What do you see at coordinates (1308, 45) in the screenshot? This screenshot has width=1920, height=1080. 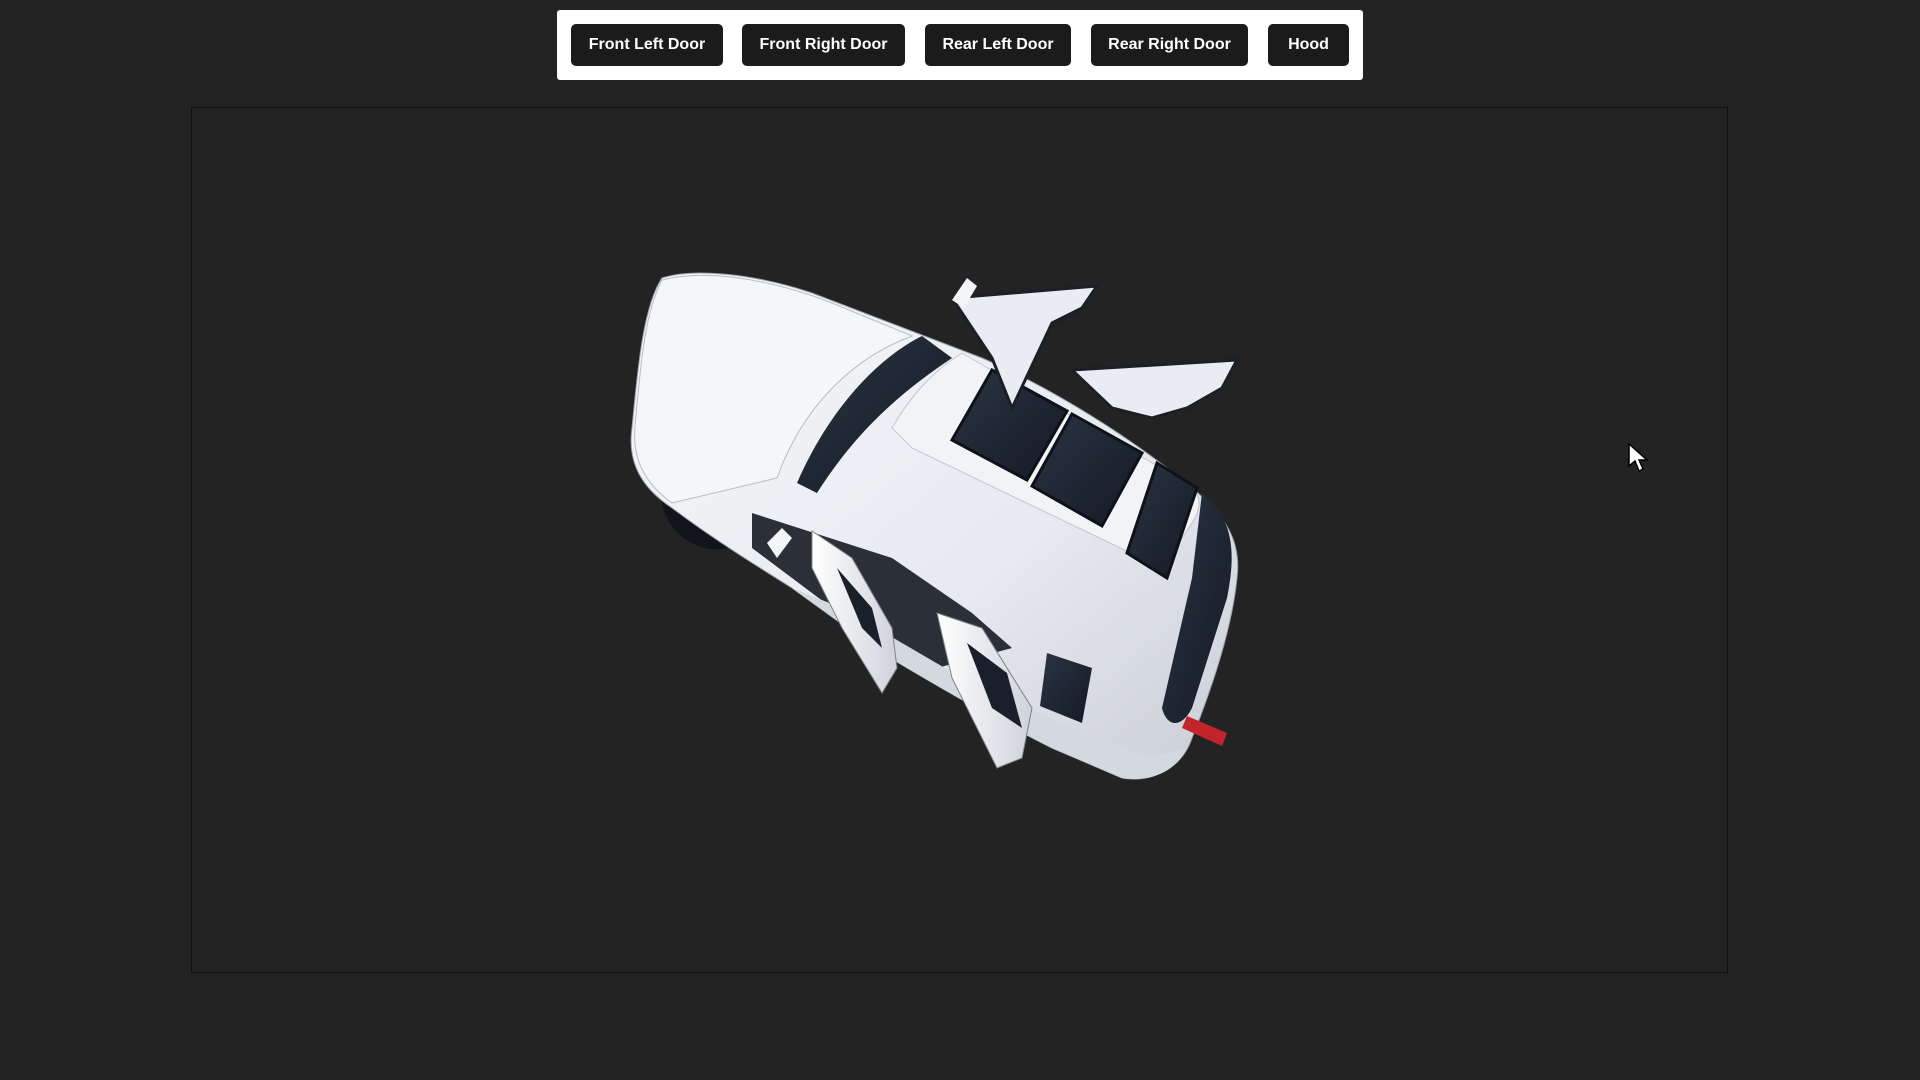 I see `hood-button: Hood` at bounding box center [1308, 45].